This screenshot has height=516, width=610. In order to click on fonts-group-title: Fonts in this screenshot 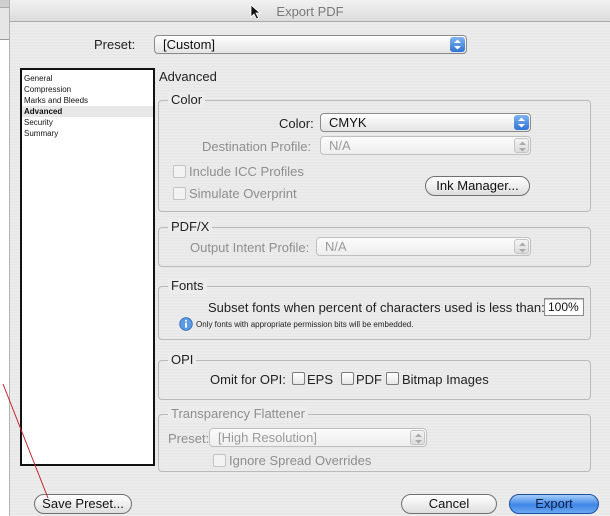, I will do `click(187, 285)`.